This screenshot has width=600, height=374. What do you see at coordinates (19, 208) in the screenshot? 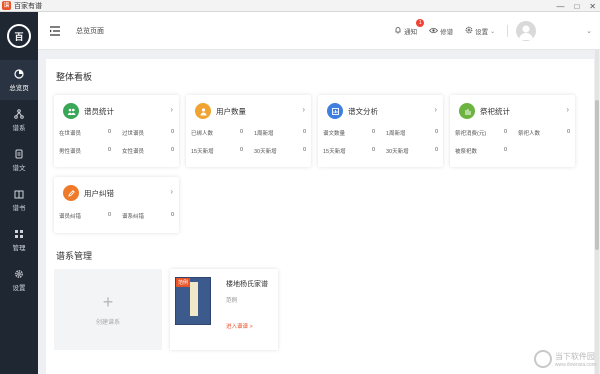
I see `sidebar-item-label: 谱书` at bounding box center [19, 208].